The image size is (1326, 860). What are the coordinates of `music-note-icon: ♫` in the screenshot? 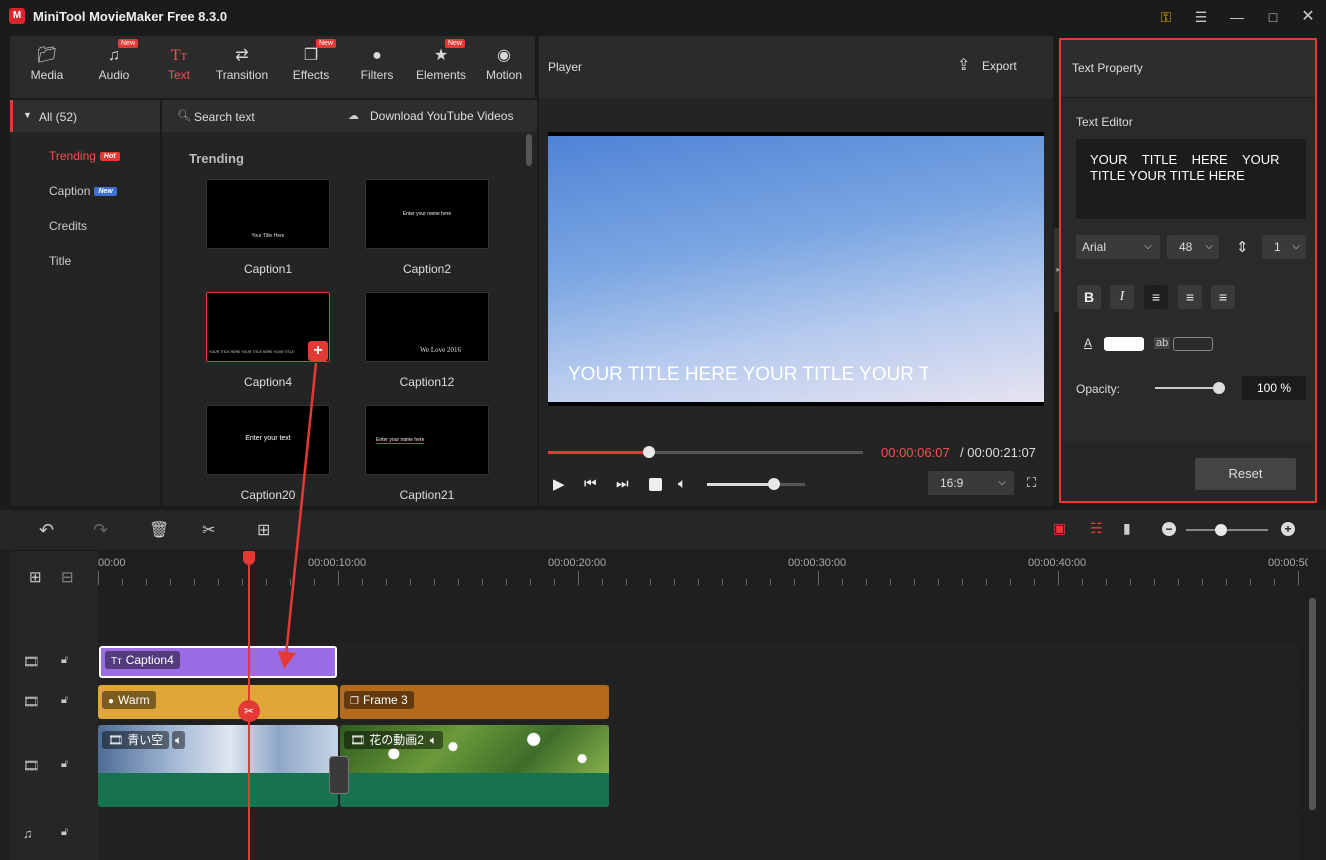 It's located at (114, 55).